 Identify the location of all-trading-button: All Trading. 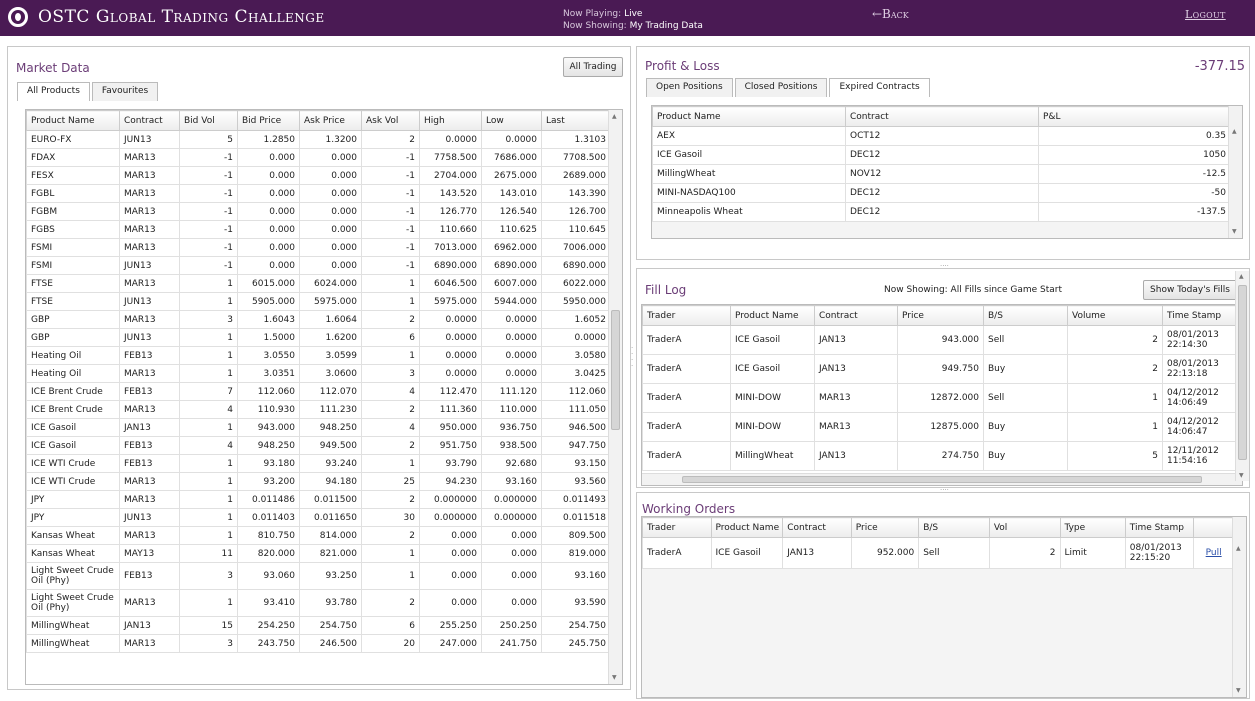
(593, 67).